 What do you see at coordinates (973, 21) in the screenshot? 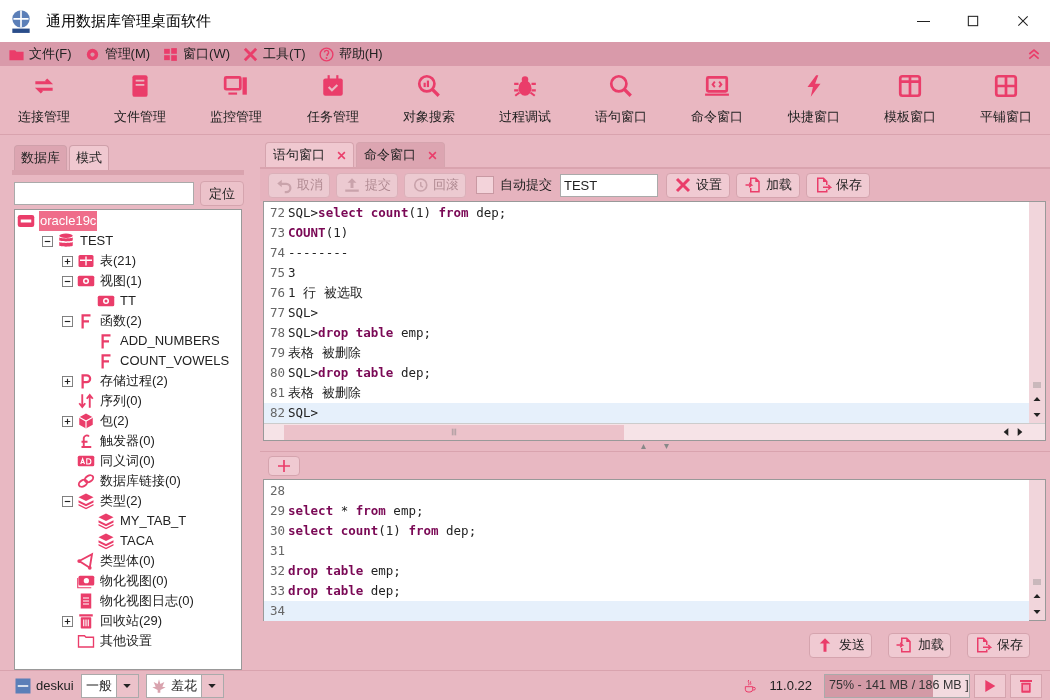
I see `maximize-icon` at bounding box center [973, 21].